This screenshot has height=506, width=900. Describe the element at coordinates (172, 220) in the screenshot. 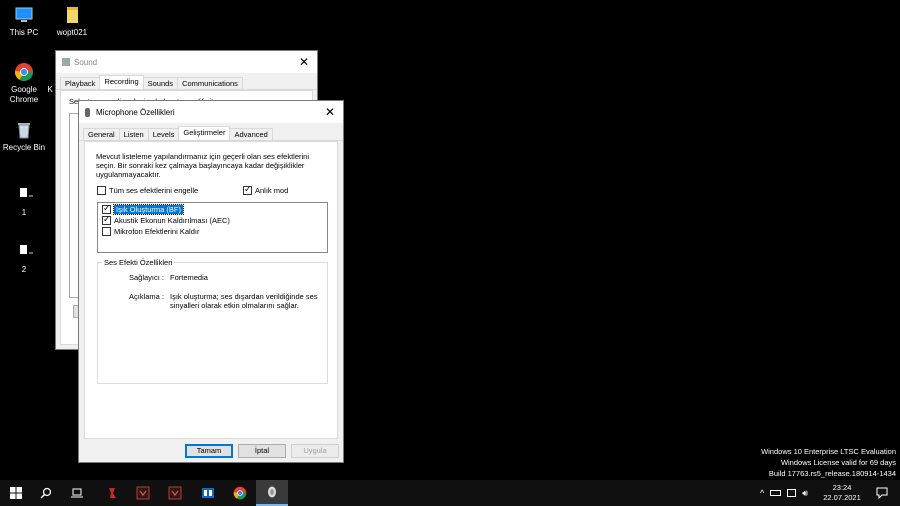

I see `effect-label: Akustik Ekonun Kaldırılması (AEC)` at that location.